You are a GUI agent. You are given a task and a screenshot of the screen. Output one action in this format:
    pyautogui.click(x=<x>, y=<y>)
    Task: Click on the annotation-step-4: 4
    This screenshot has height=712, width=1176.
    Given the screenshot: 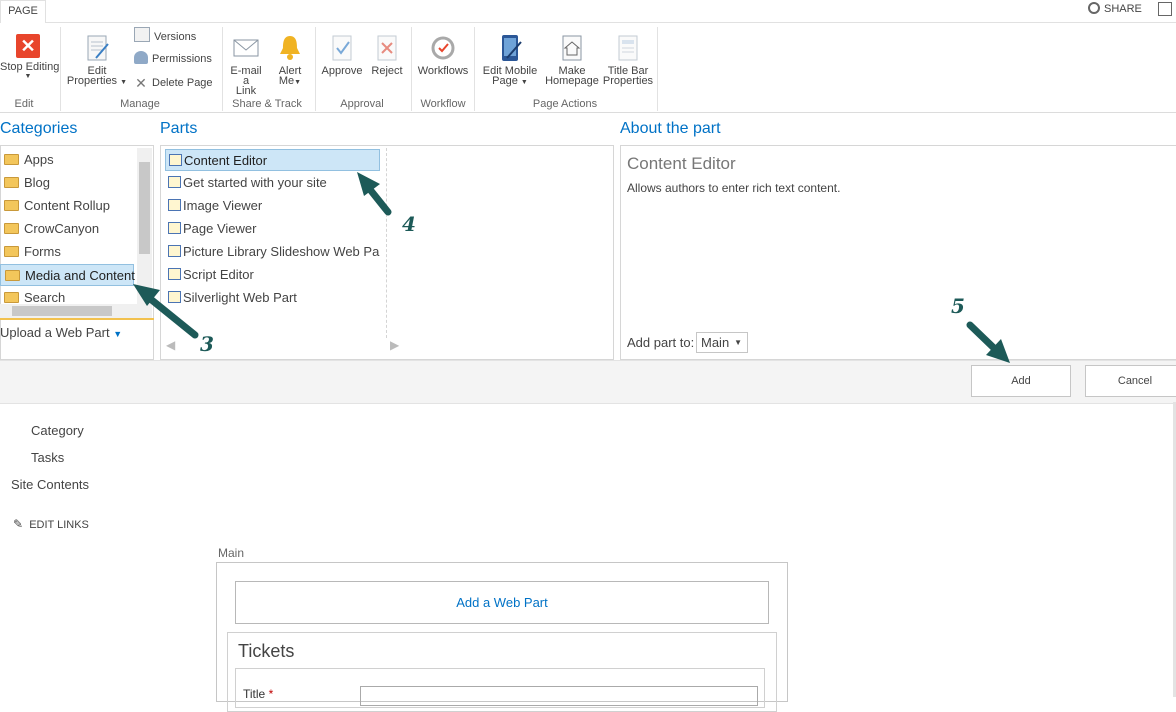 What is the action you would take?
    pyautogui.click(x=409, y=224)
    